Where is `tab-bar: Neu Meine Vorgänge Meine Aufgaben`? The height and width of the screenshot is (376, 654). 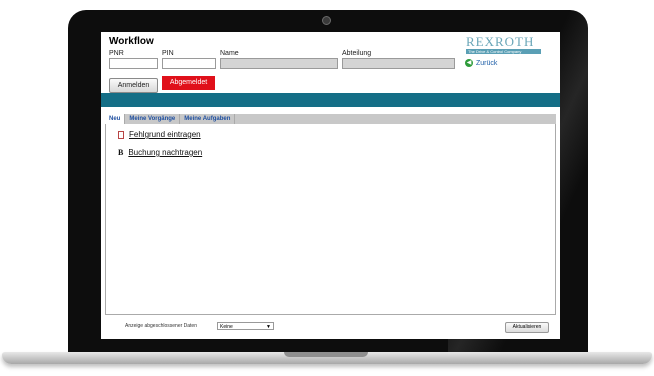
tab-bar: Neu Meine Vorgänge Meine Aufgaben is located at coordinates (330, 119).